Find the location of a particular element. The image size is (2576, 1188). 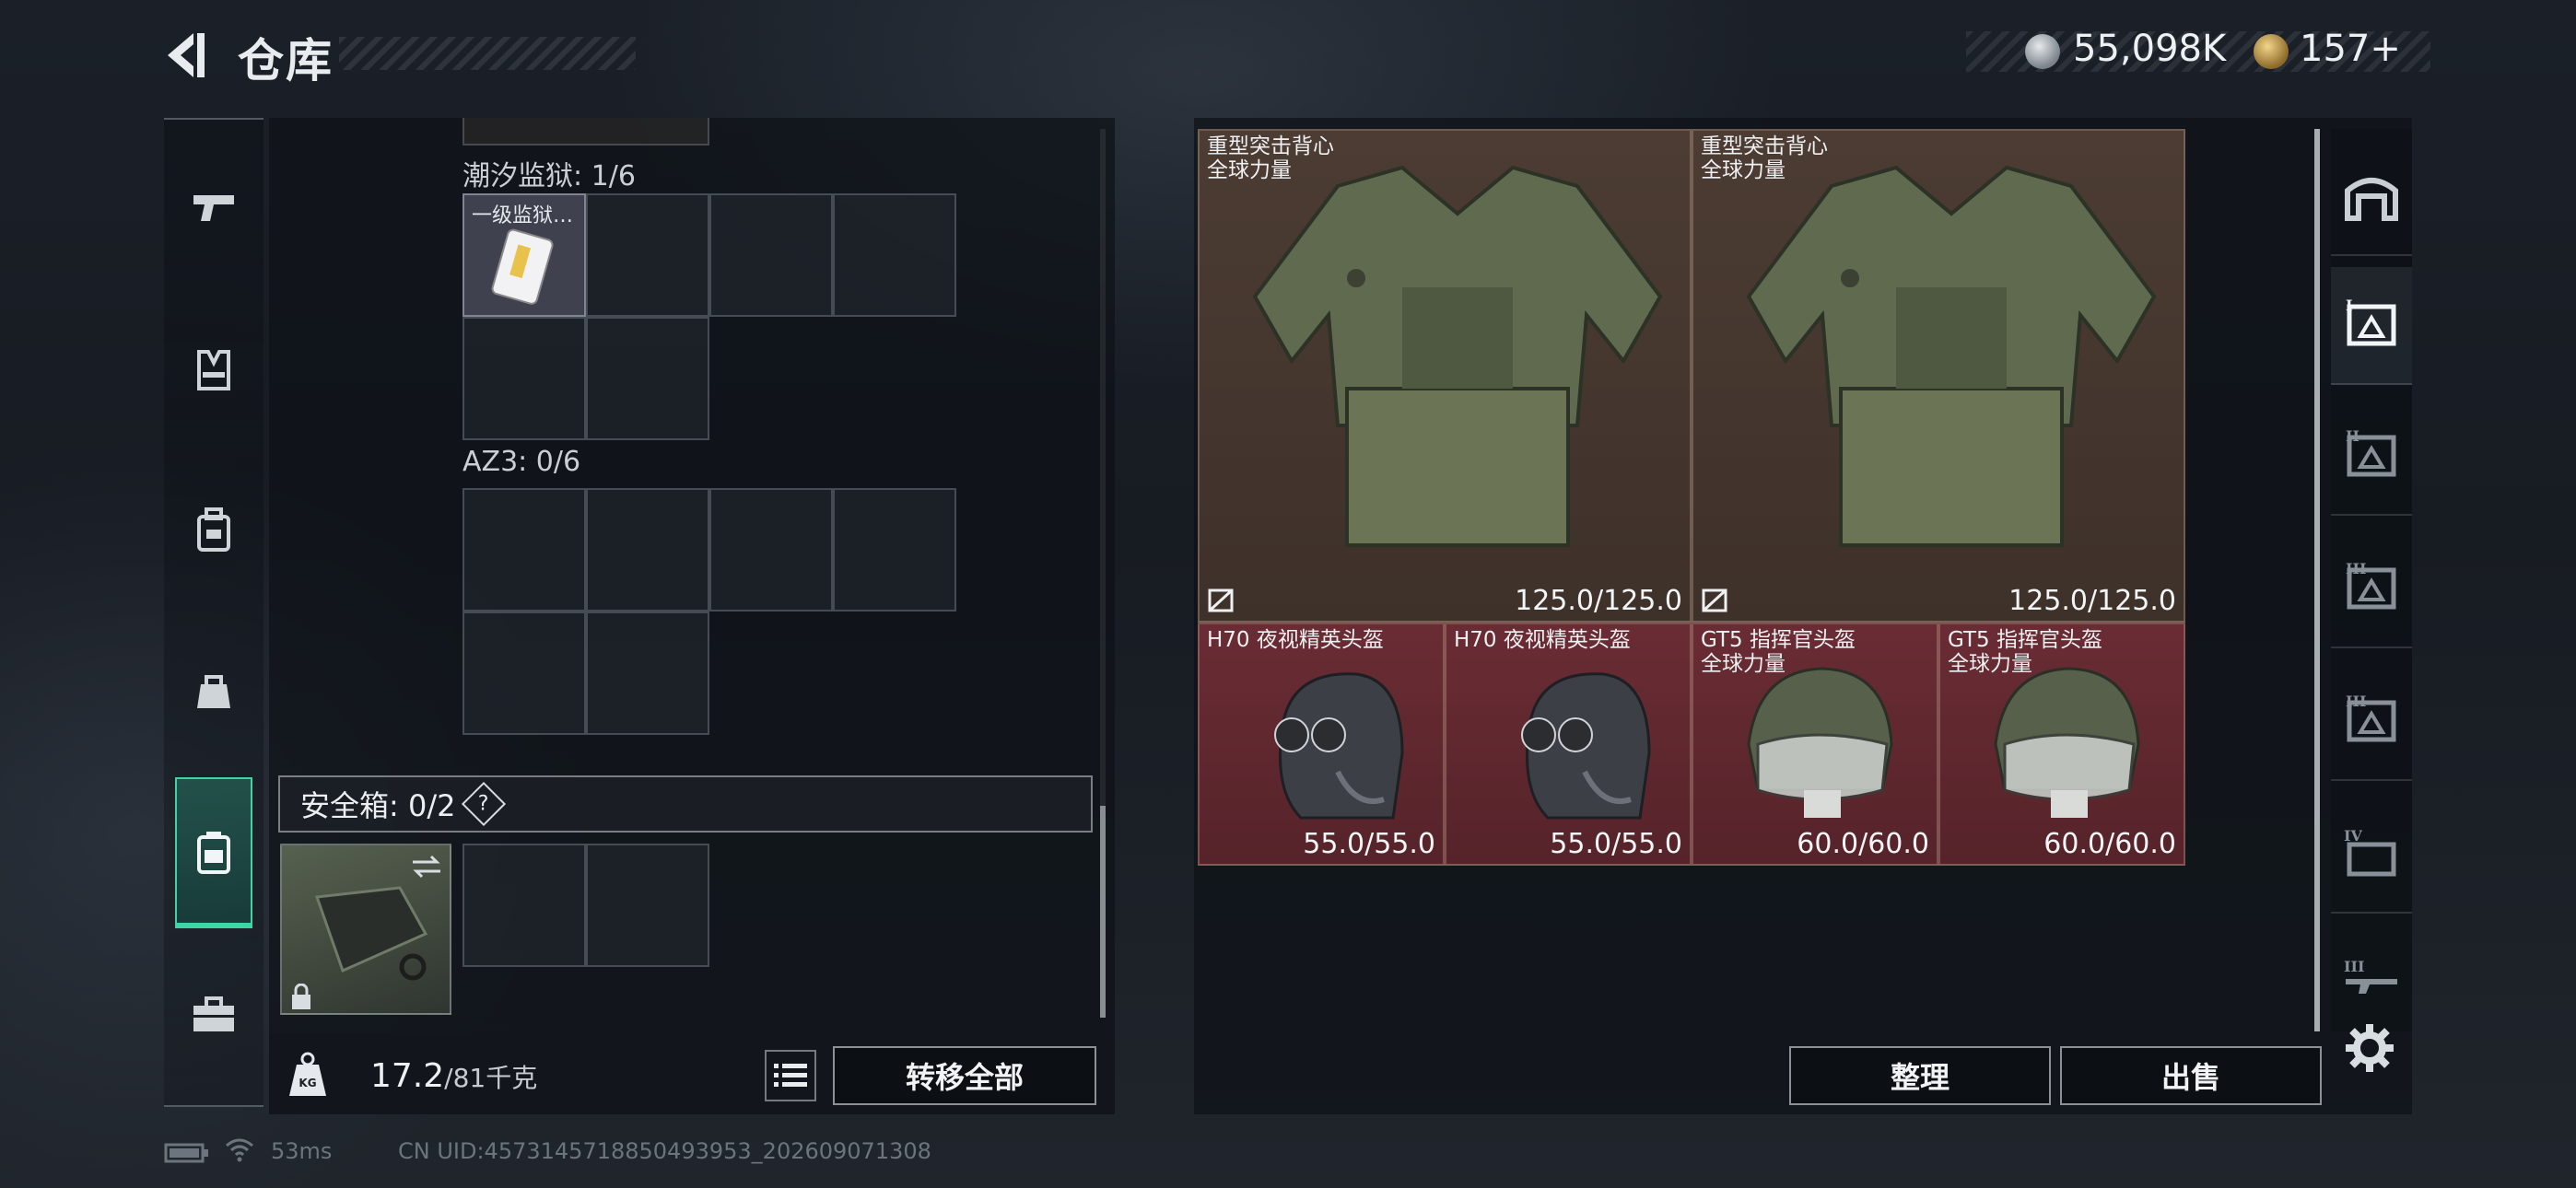

carry-weight-value: 17.2 is located at coordinates (407, 1076).